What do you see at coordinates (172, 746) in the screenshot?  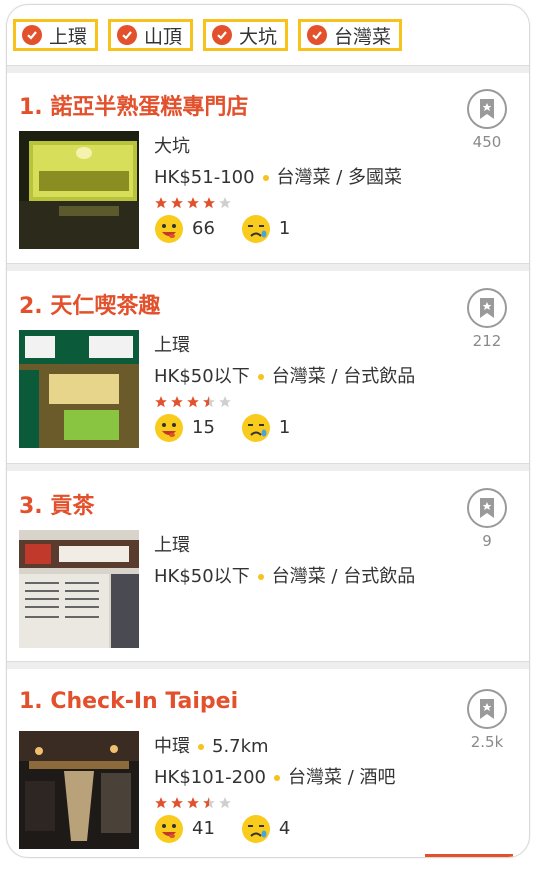 I see `district: 中環` at bounding box center [172, 746].